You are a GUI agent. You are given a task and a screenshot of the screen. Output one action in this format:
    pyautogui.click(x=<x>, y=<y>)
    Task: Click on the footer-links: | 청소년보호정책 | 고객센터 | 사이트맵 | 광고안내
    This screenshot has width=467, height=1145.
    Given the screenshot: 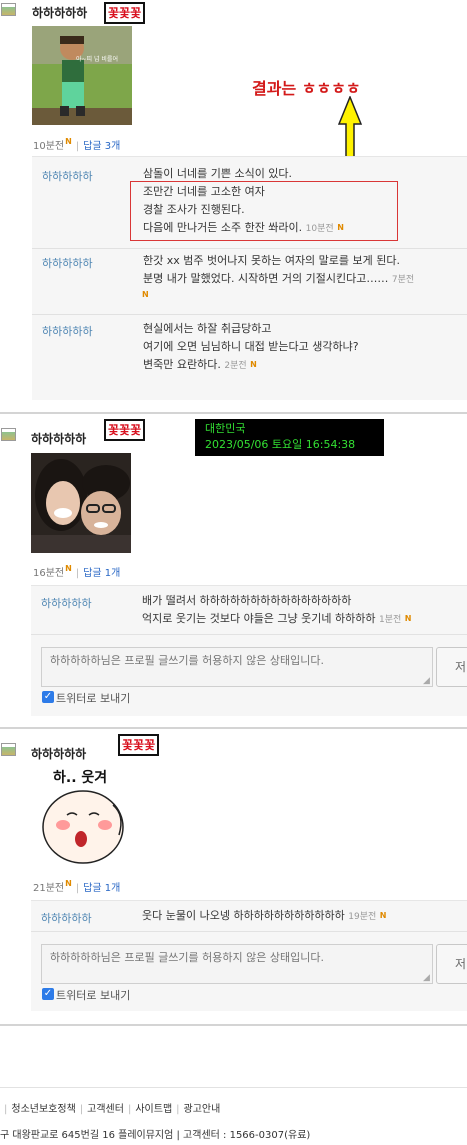 What is the action you would take?
    pyautogui.click(x=112, y=1109)
    